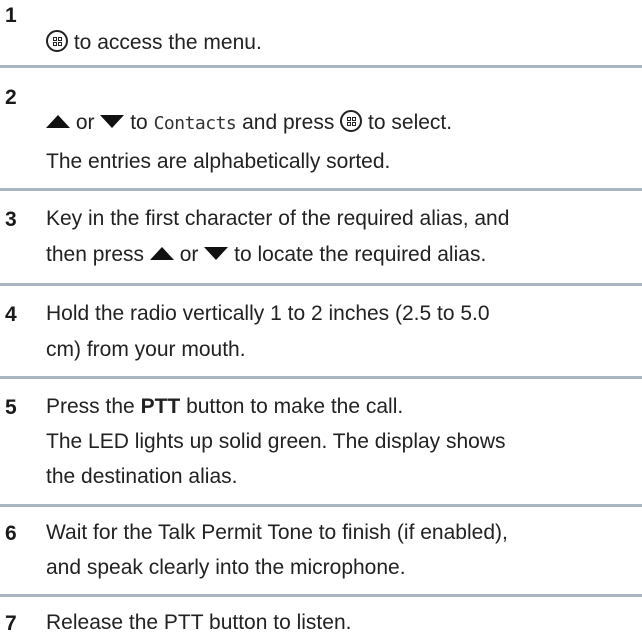 The image size is (642, 636). I want to click on step-number: 6, so click(11, 533).